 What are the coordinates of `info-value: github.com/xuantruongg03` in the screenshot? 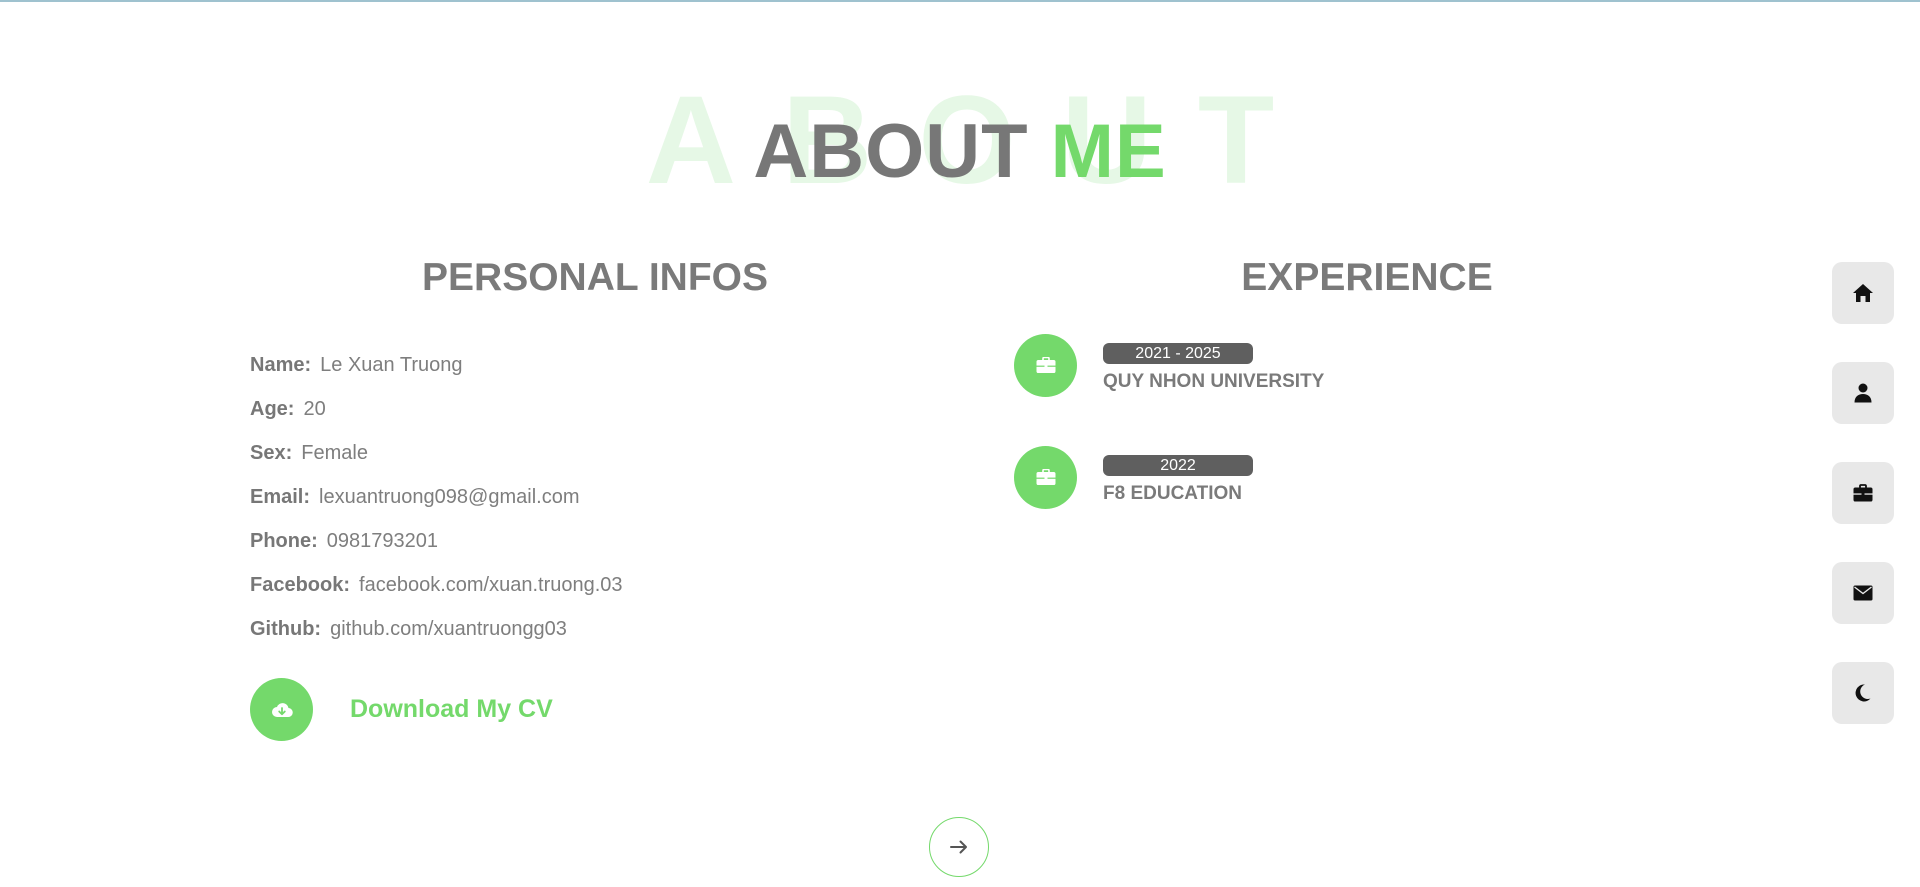 It's located at (448, 629).